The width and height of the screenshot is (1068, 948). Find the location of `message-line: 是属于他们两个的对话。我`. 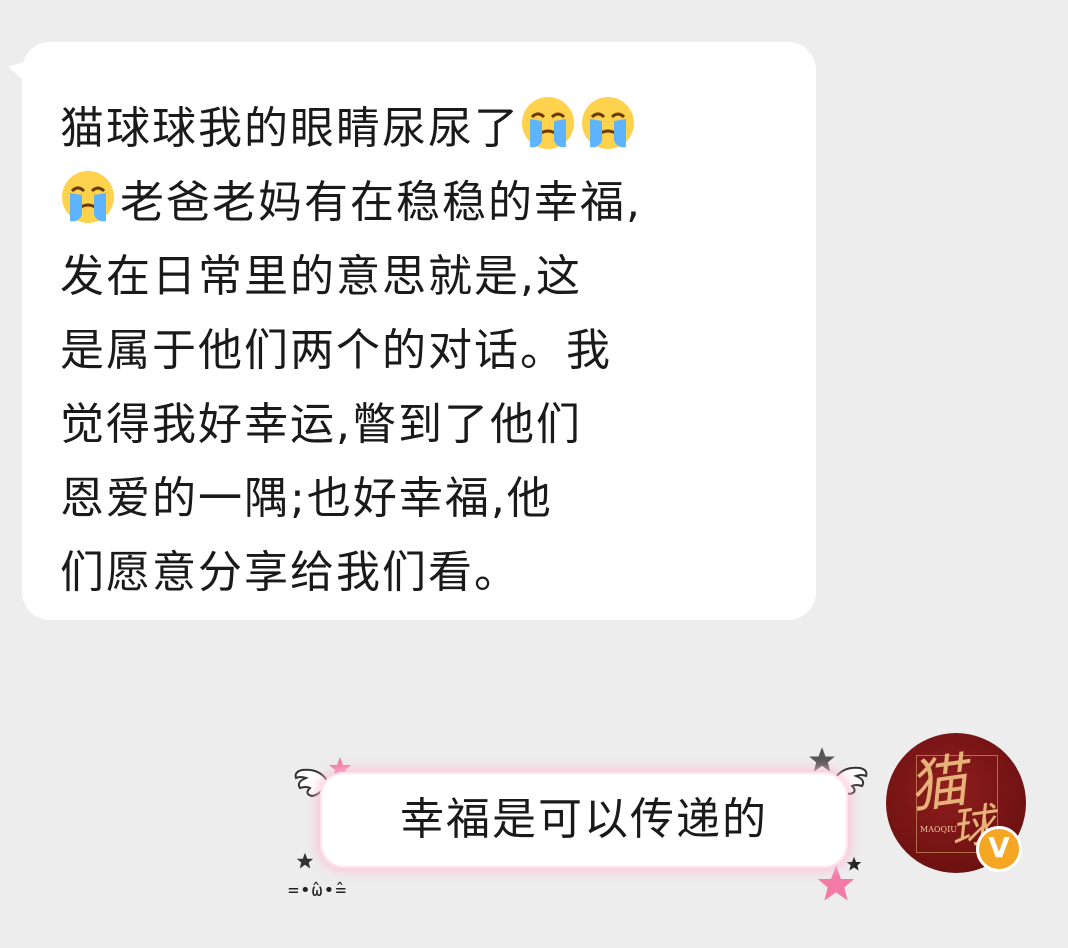

message-line: 是属于他们两个的对话。我 is located at coordinates (336, 350).